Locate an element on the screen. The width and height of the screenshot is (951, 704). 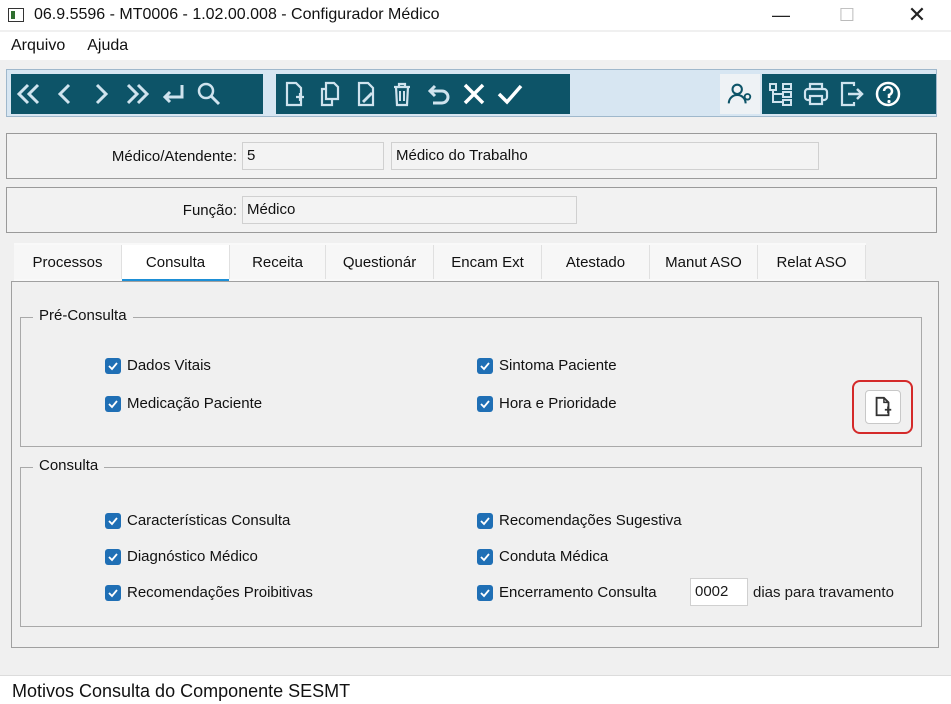
medico-label: Médico/Atendente: is located at coordinates (174, 156).